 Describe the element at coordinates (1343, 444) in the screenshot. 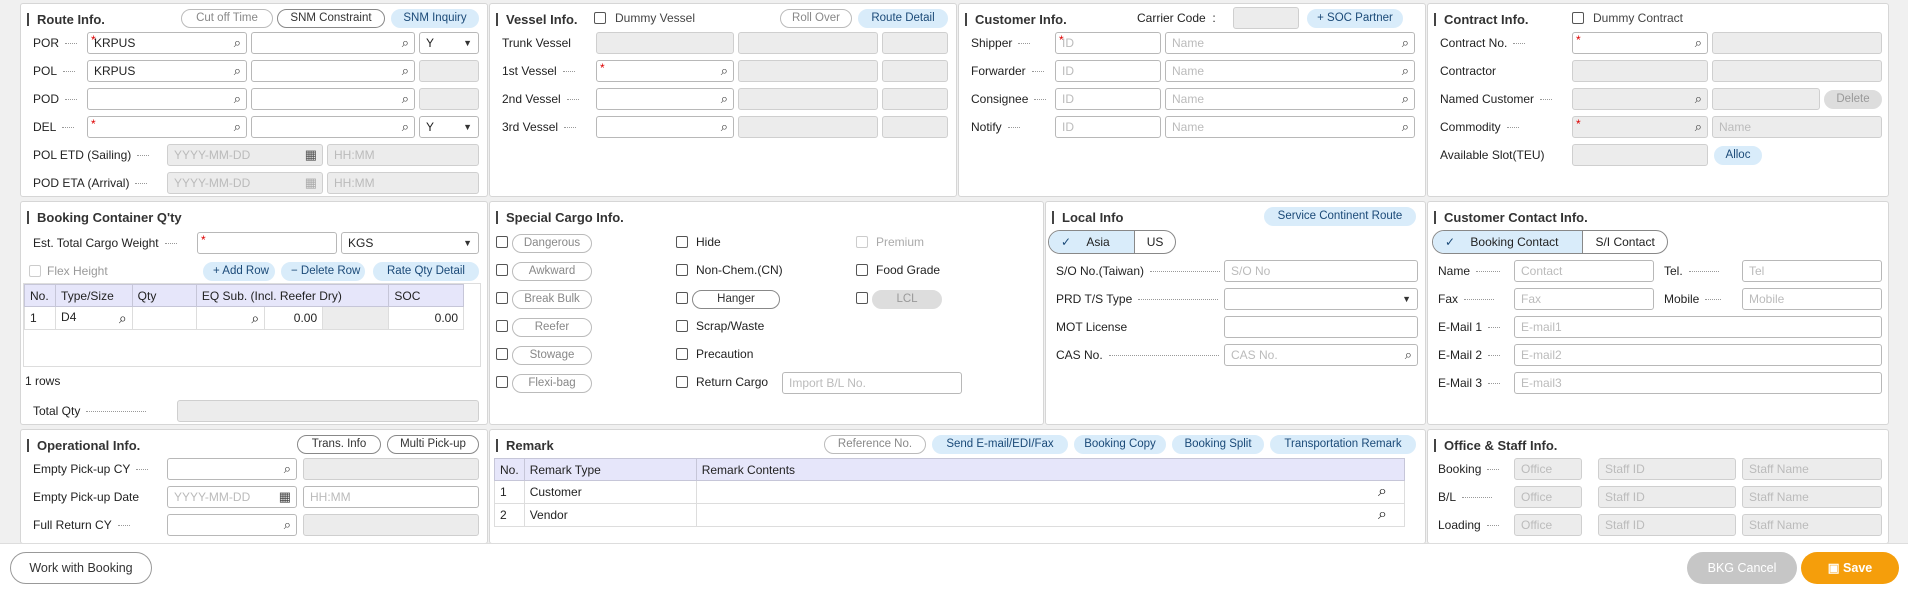

I see `transportation-remark-button: Transportation Remark` at that location.